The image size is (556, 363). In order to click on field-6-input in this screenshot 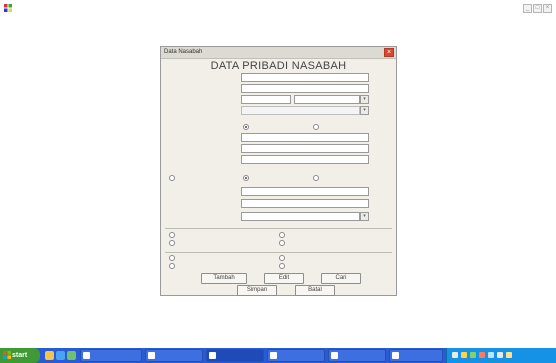, I will do `click(305, 148)`.